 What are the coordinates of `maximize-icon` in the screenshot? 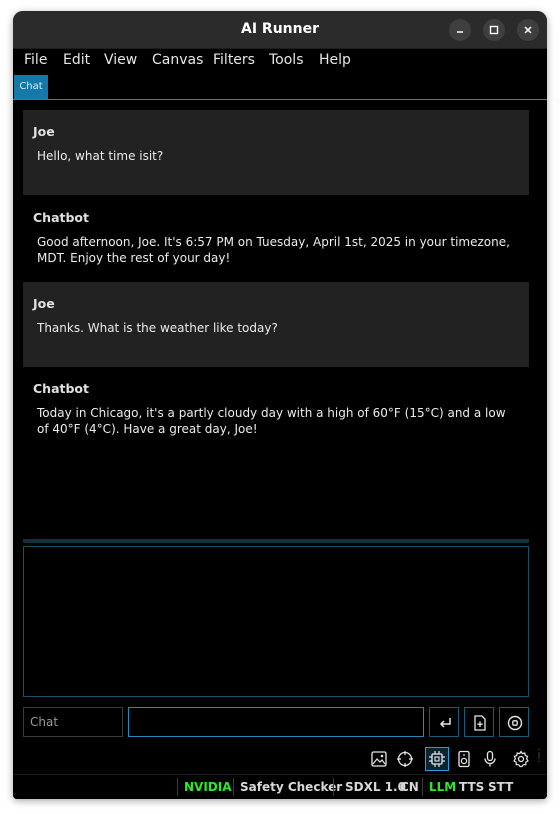 It's located at (494, 30).